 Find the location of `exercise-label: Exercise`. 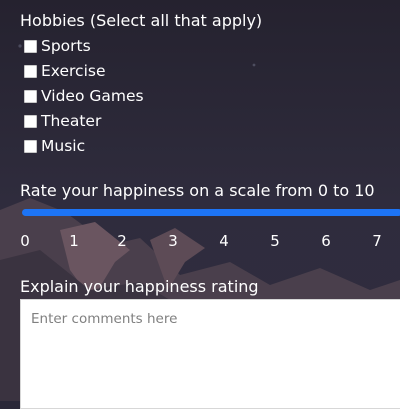

exercise-label: Exercise is located at coordinates (73, 71).